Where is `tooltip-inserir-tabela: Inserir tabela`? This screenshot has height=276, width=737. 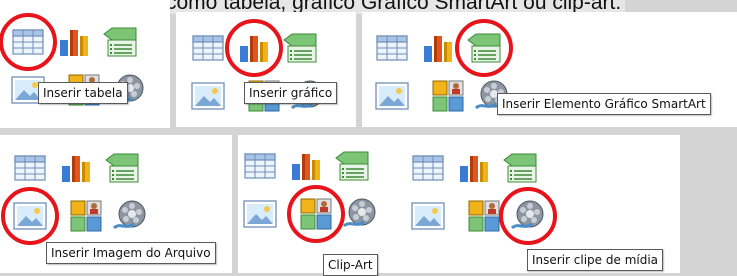
tooltip-inserir-tabela: Inserir tabela is located at coordinates (83, 93).